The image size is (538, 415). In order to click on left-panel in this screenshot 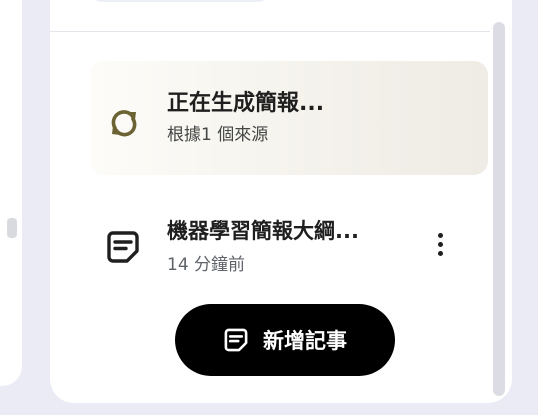, I will do `click(11, 193)`.